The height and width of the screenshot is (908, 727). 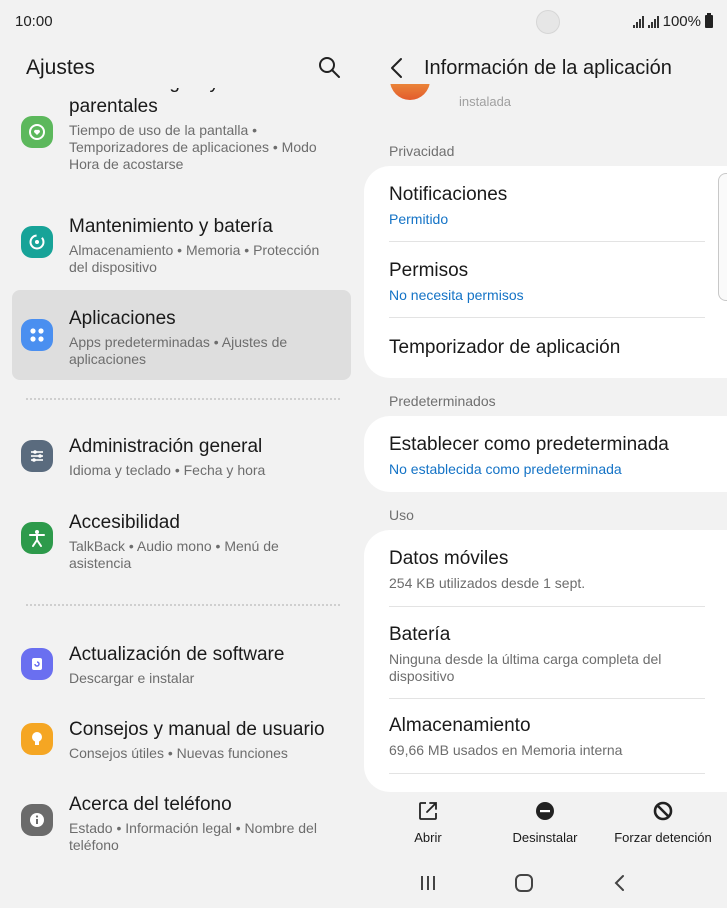 What do you see at coordinates (420, 634) in the screenshot?
I see `row-title: Batería` at bounding box center [420, 634].